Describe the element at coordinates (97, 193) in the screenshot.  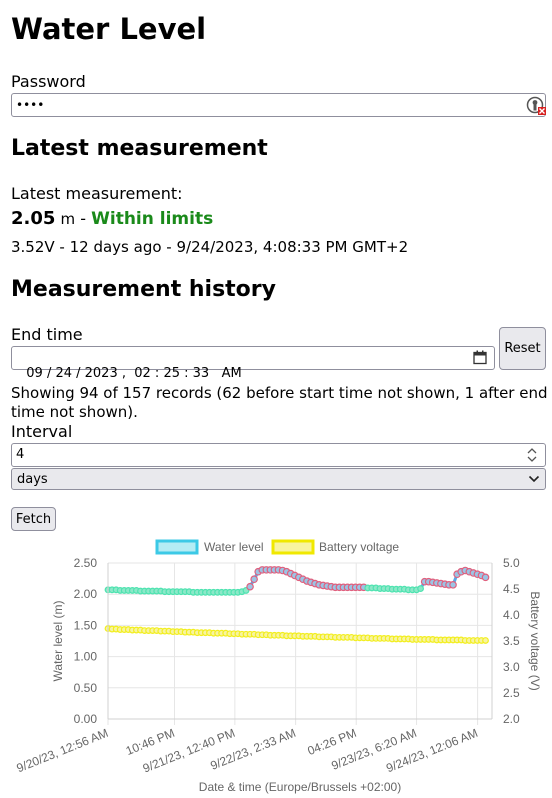
I see `latest-label: Latest measurement:` at that location.